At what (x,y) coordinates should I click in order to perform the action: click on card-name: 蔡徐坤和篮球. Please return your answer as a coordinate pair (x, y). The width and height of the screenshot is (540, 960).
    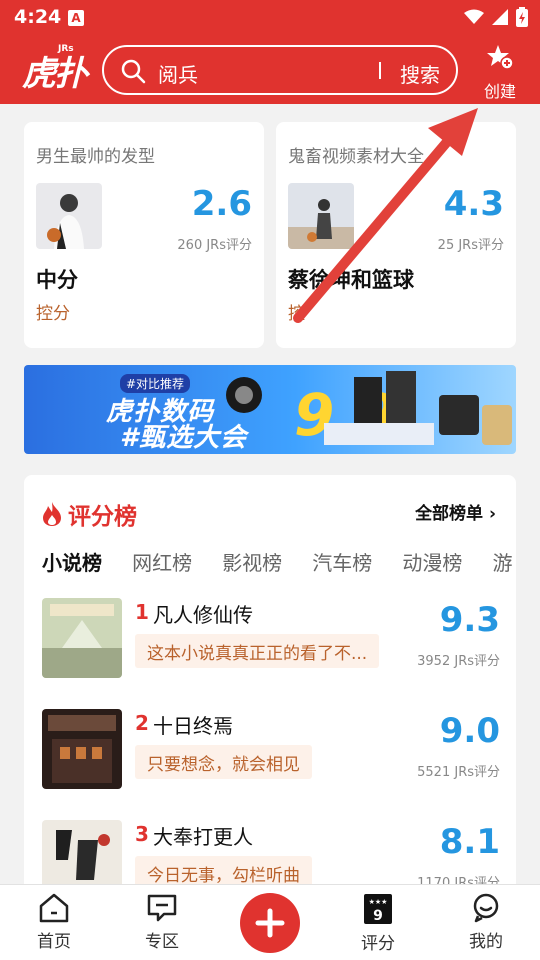
    Looking at the image, I should click on (351, 280).